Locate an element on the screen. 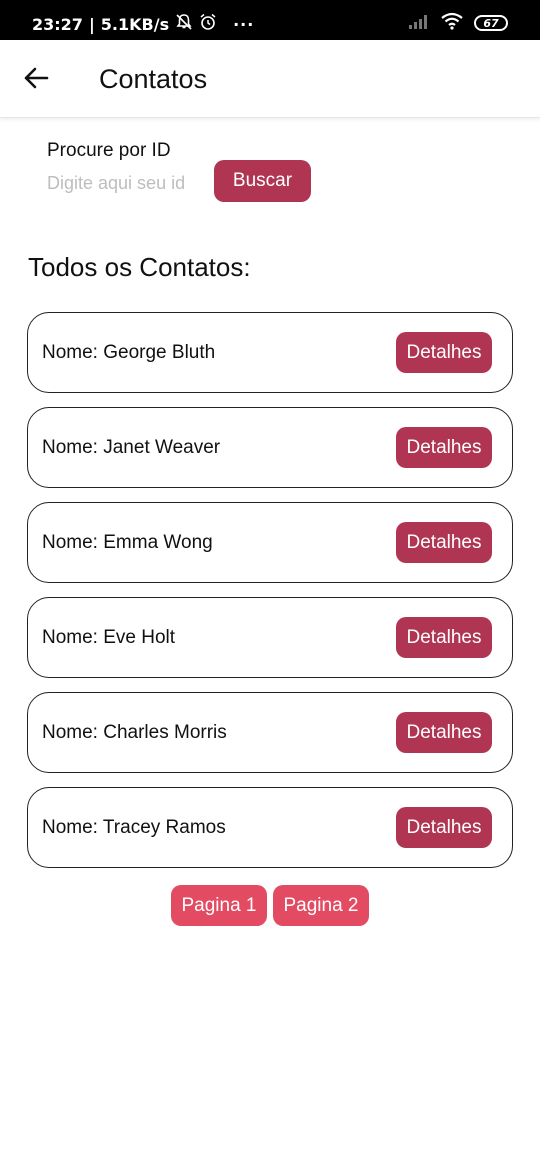 The width and height of the screenshot is (540, 1170). status-bar: 23:27 | 5.1KB/s ··· 67 is located at coordinates (270, 20).